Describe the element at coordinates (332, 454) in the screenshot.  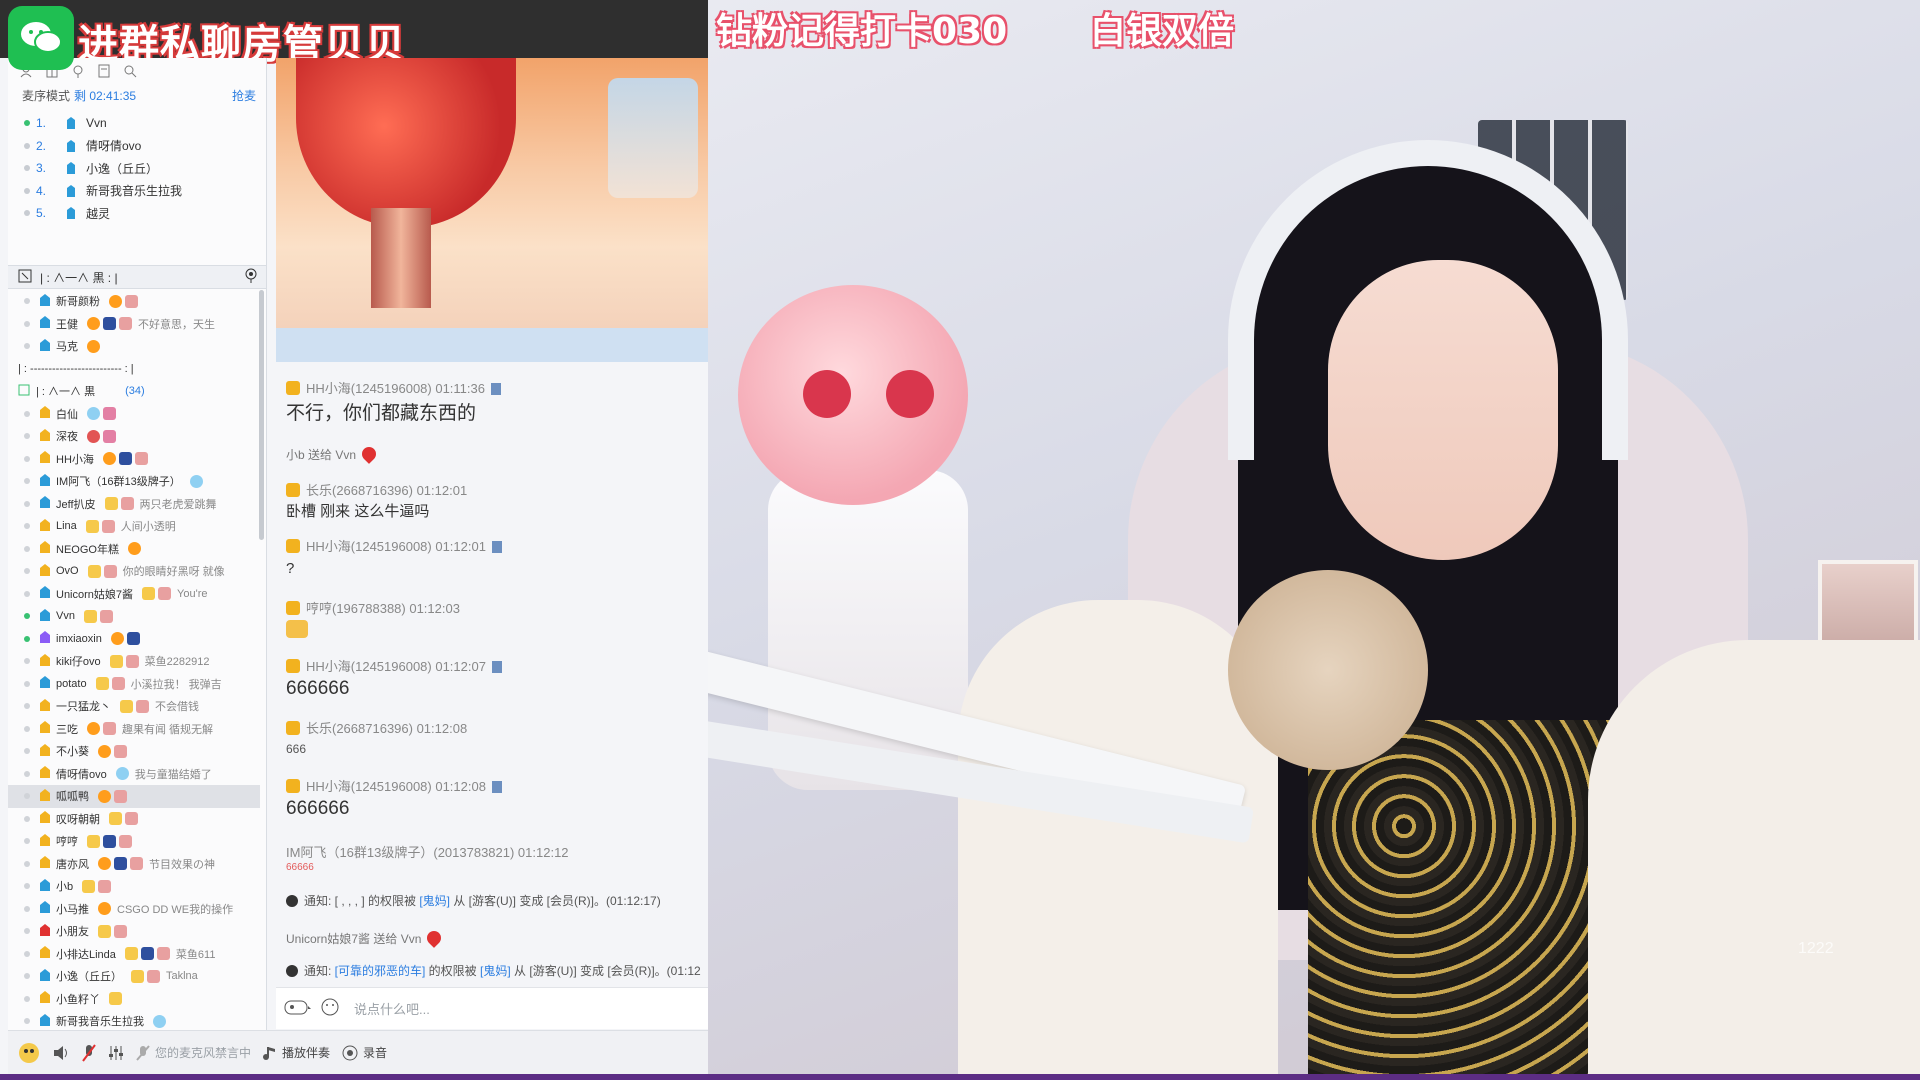
I see `gift-message: 小b 送给 Vvn` at that location.